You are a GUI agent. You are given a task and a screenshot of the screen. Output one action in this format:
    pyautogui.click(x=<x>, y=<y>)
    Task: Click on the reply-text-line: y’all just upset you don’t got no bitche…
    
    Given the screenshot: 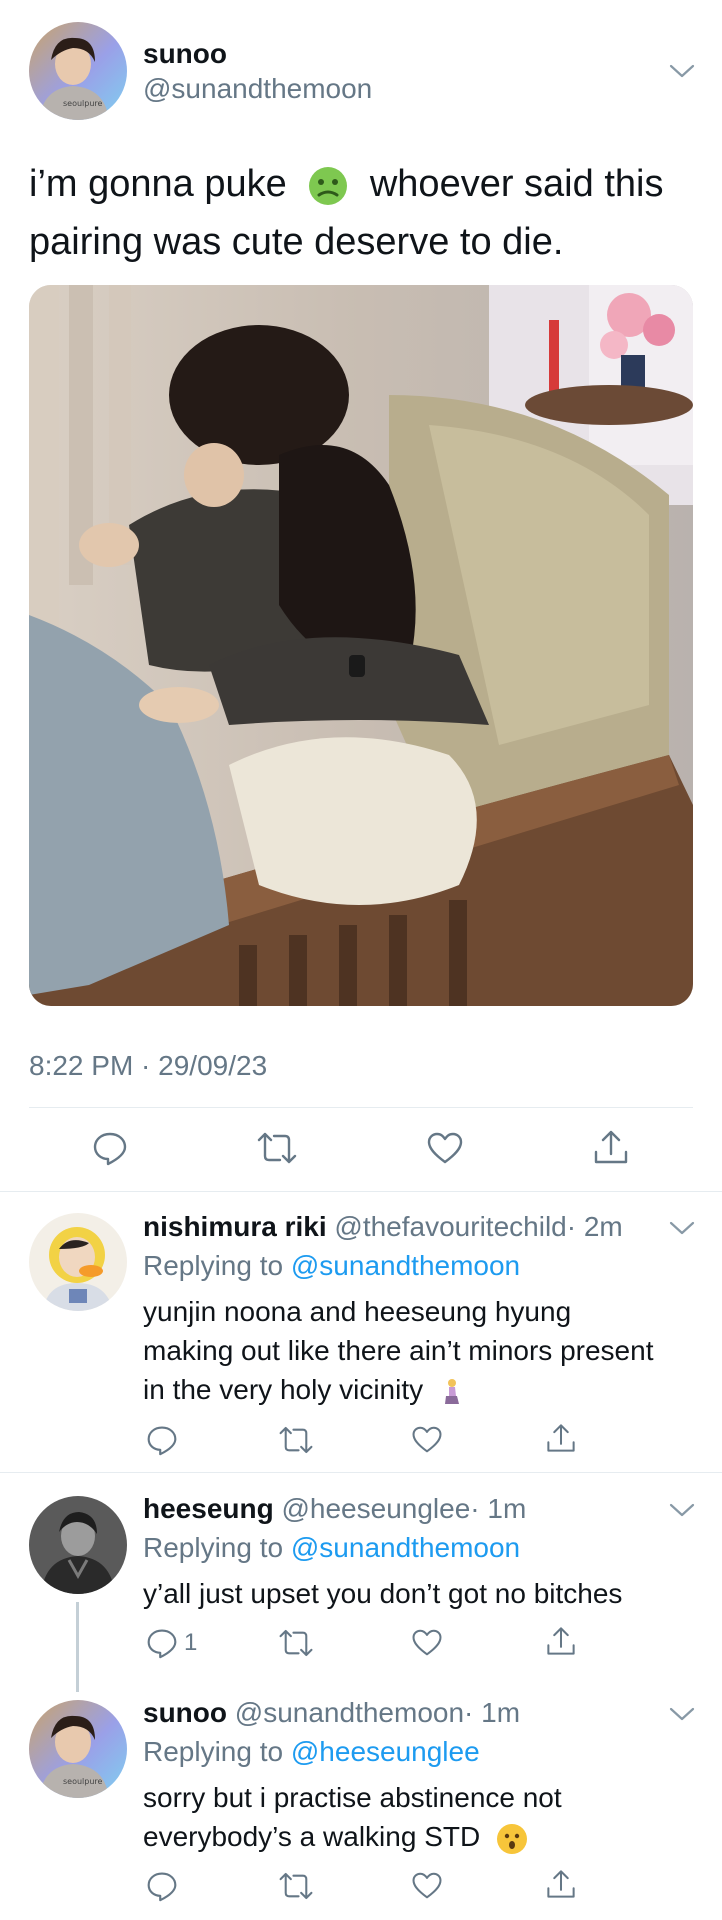 What is the action you would take?
    pyautogui.click(x=383, y=1593)
    